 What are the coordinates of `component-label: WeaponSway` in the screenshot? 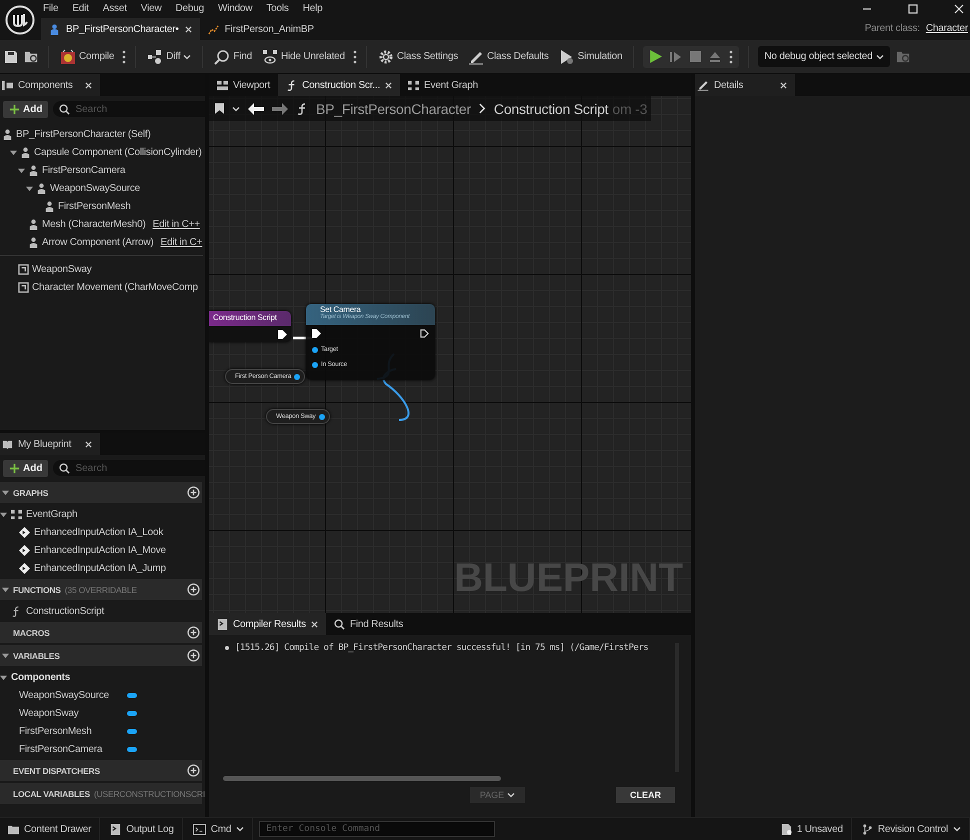 It's located at (62, 269).